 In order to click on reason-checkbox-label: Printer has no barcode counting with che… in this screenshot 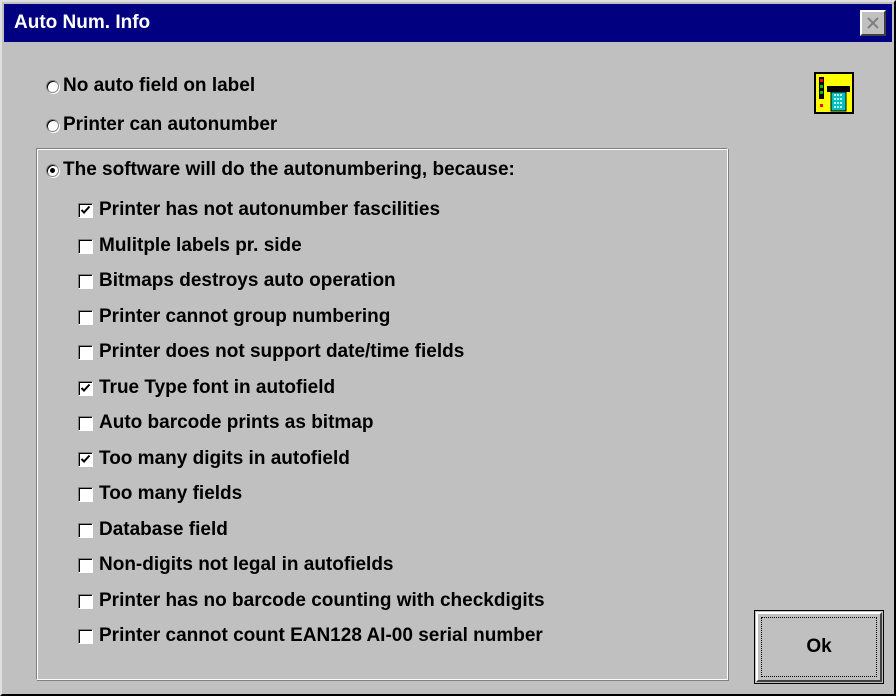, I will do `click(322, 600)`.